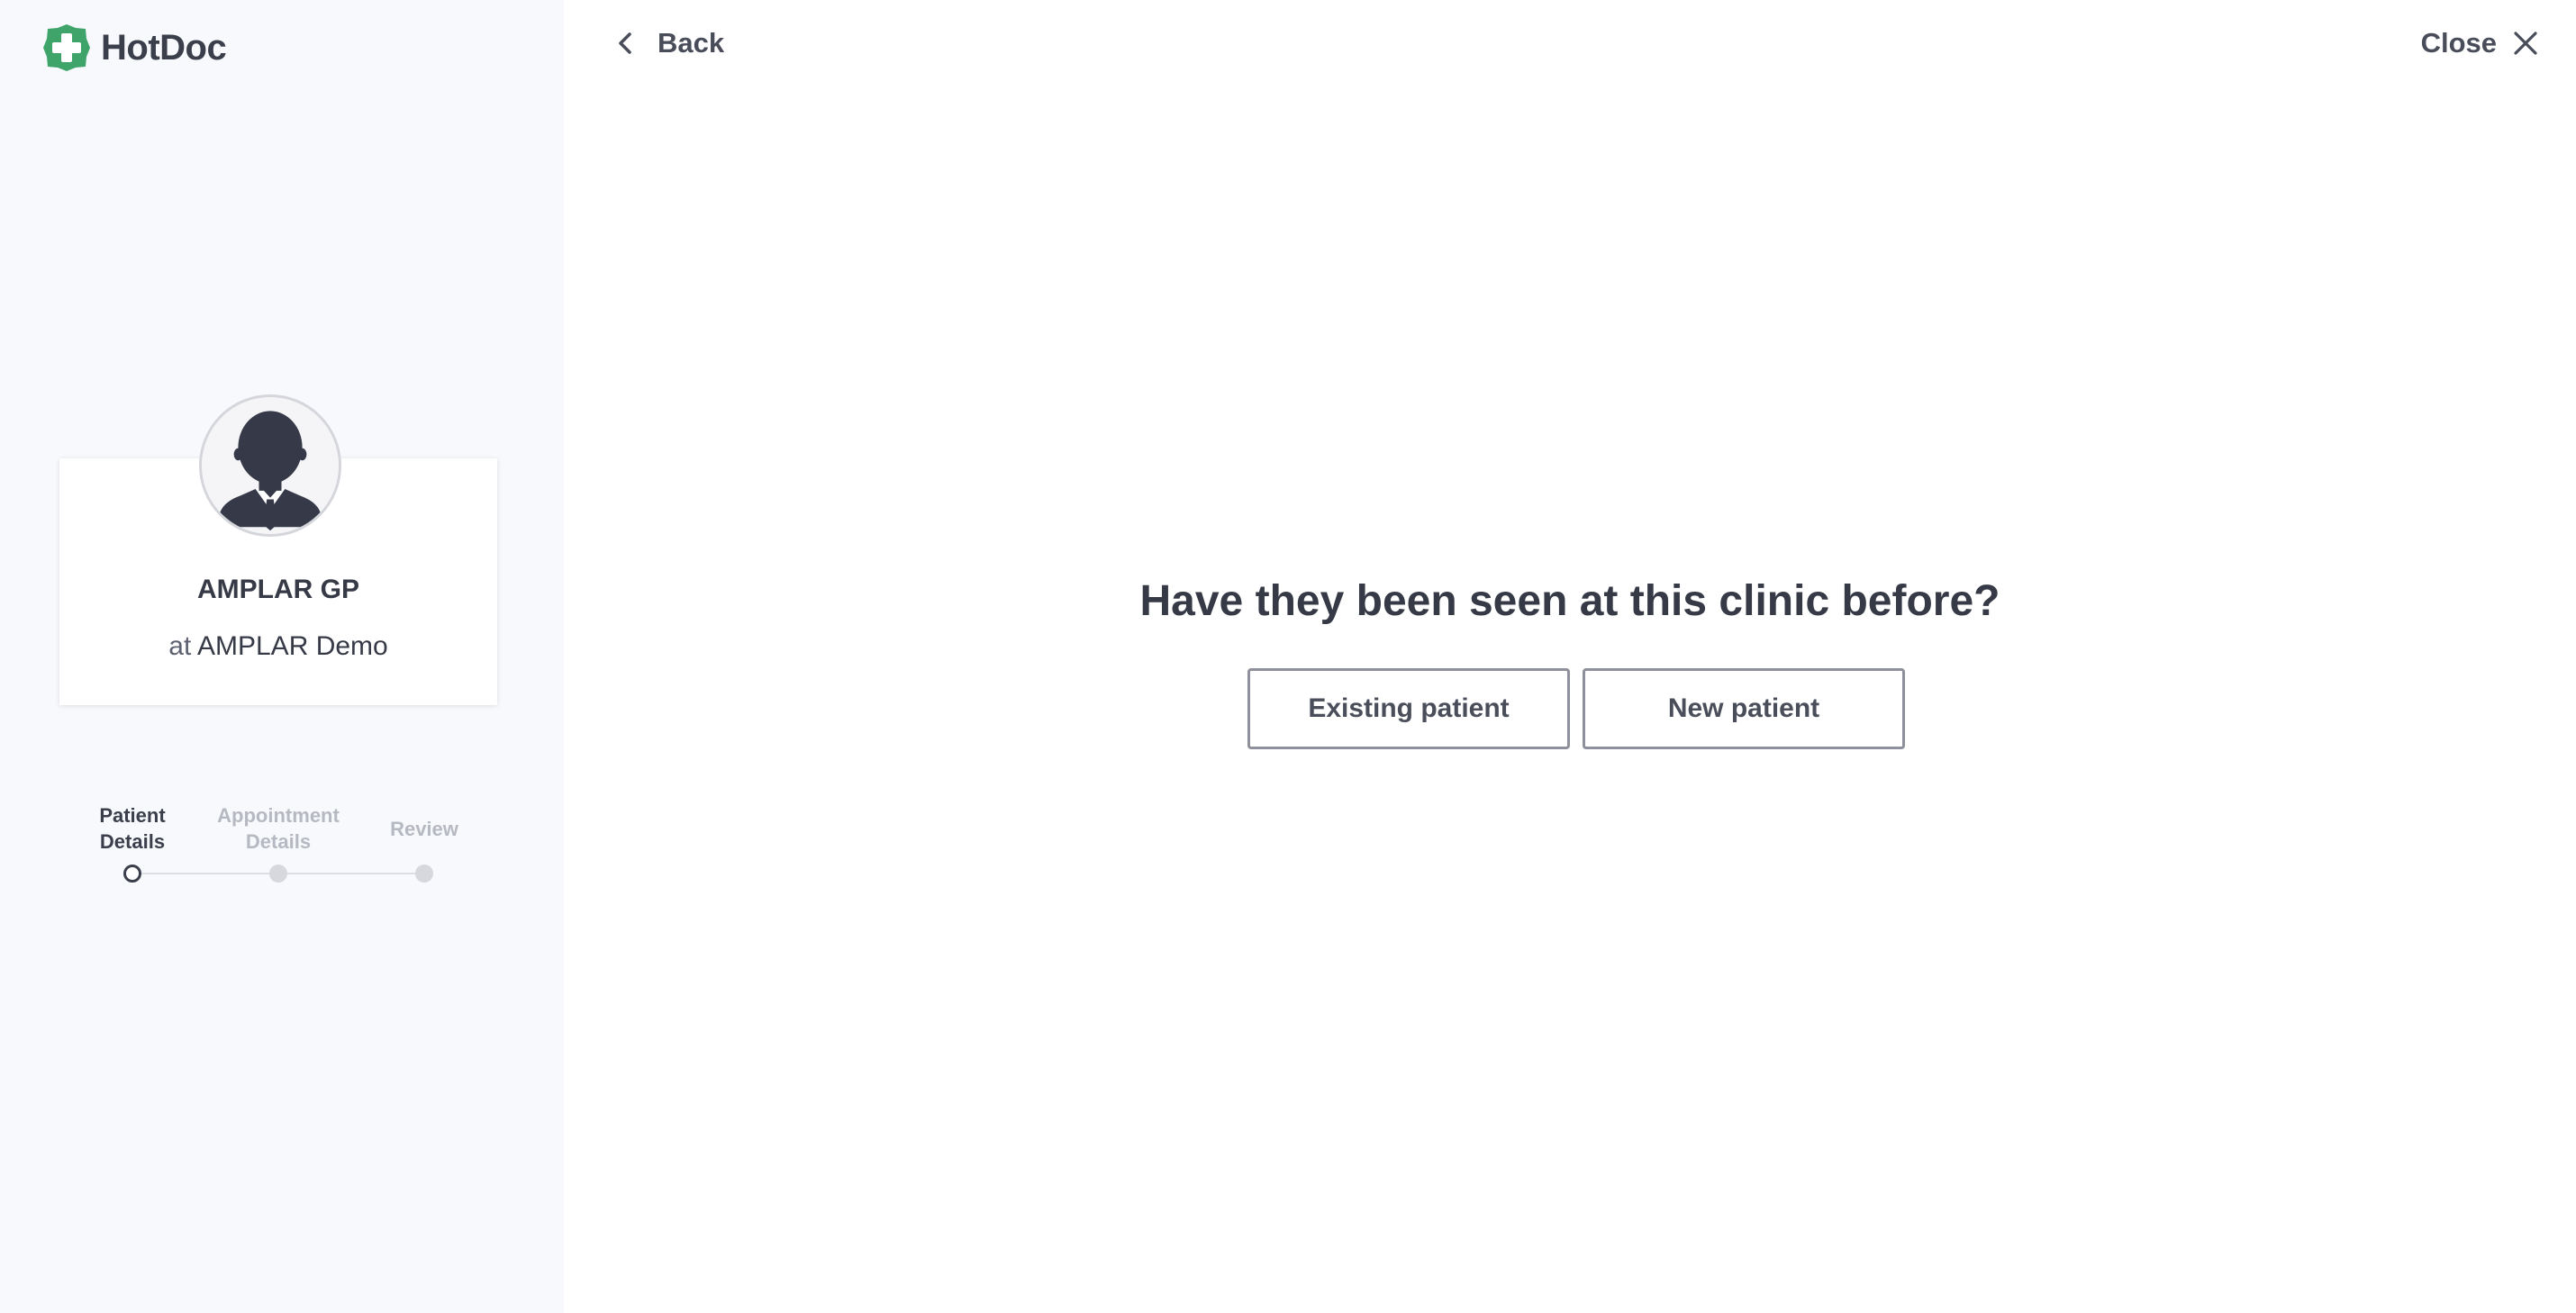  Describe the element at coordinates (625, 43) in the screenshot. I see `chevron-left-icon` at that location.